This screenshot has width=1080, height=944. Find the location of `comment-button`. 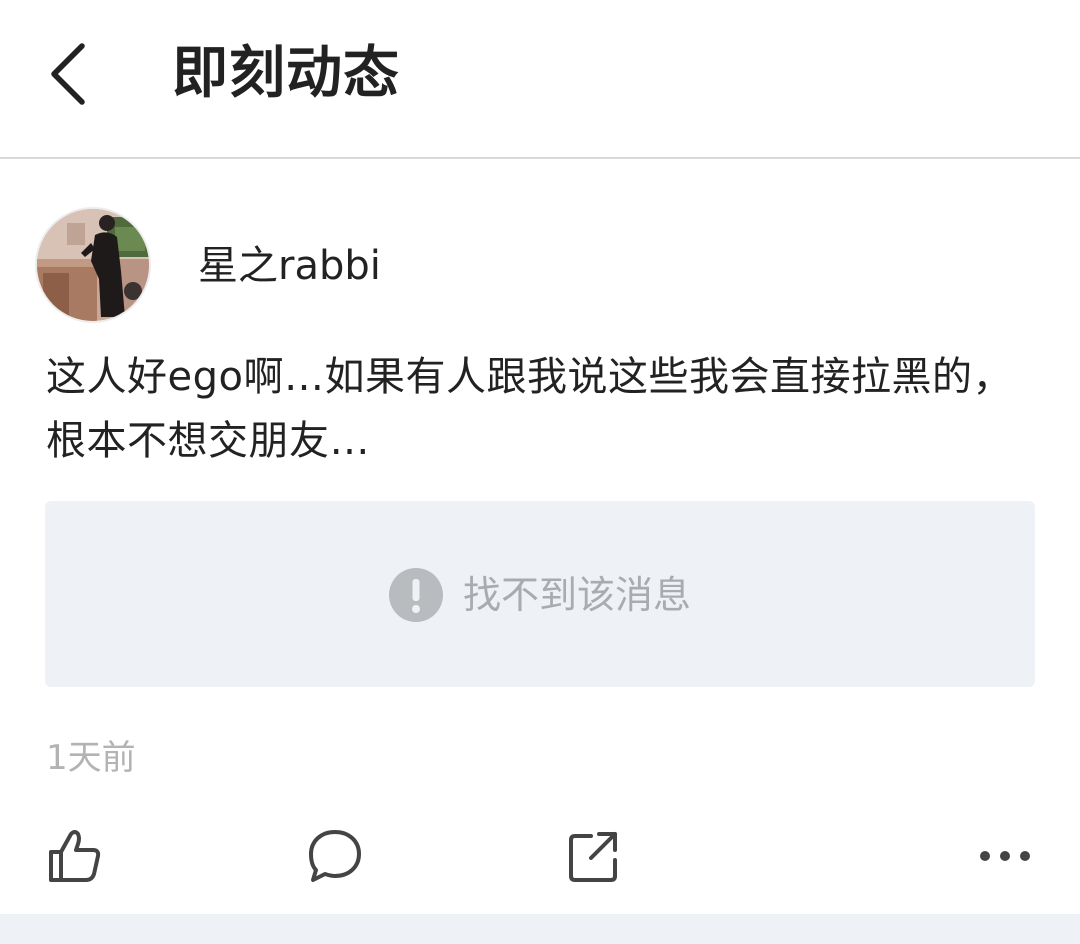

comment-button is located at coordinates (335, 856).